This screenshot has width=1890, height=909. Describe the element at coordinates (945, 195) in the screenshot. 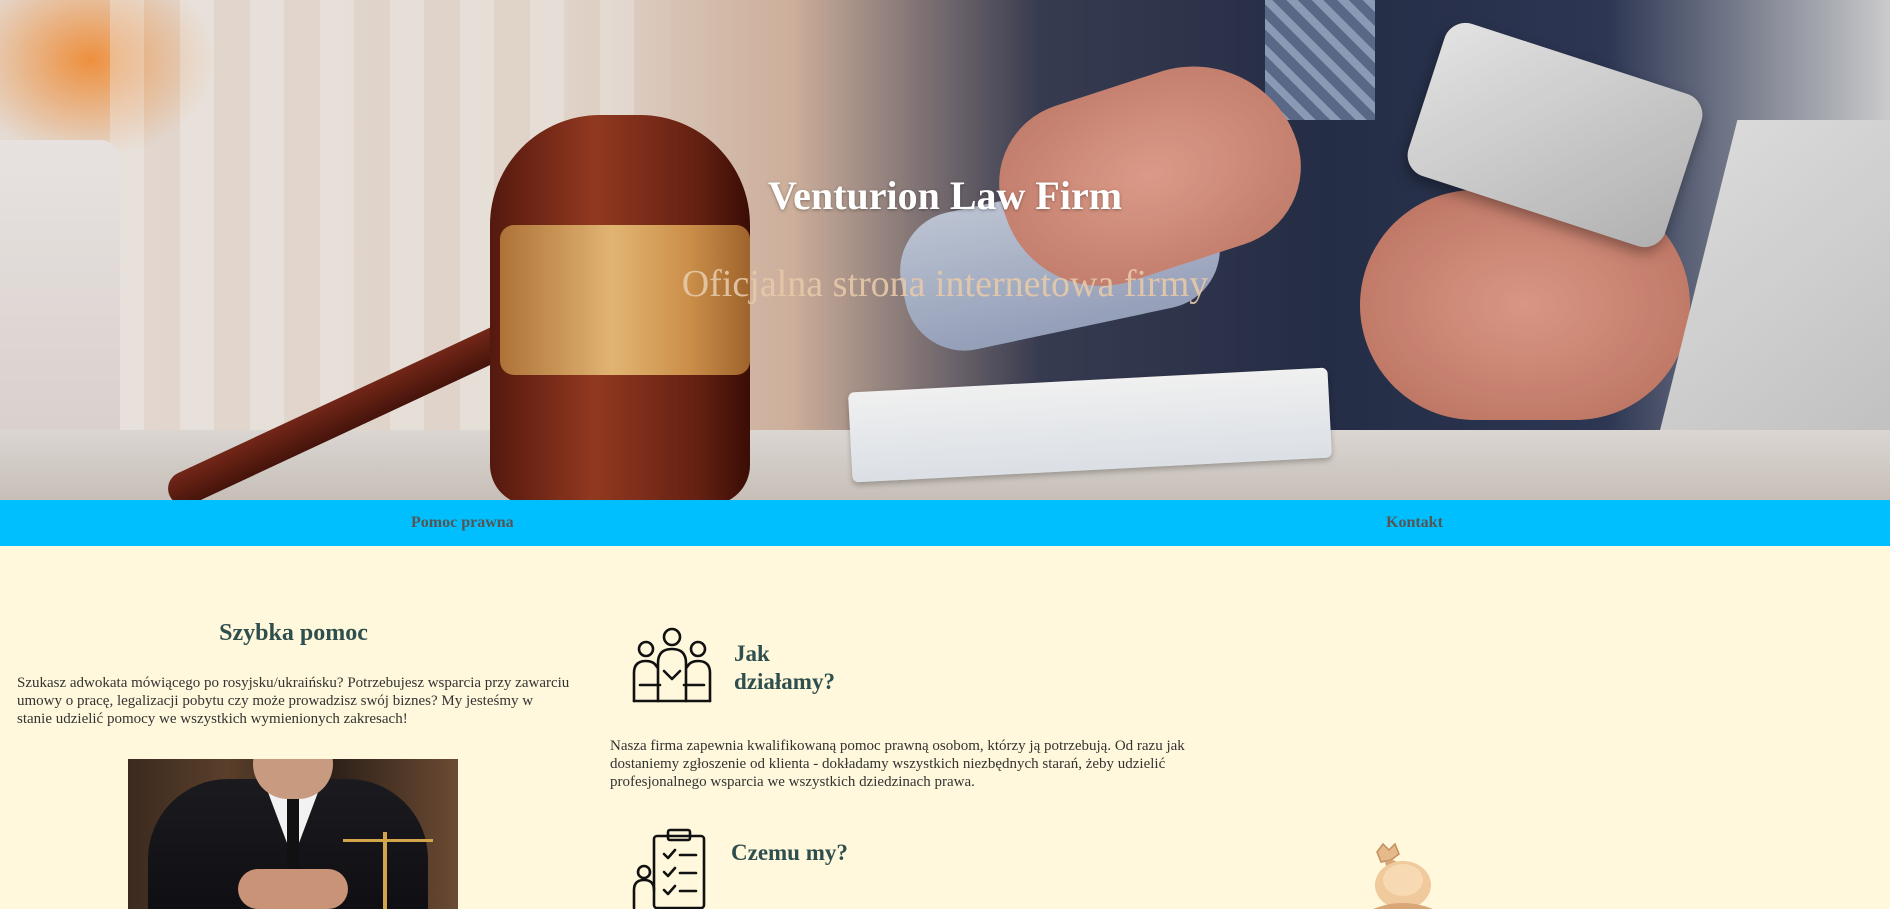

I see `site-title: Venturion Law Firm` at that location.